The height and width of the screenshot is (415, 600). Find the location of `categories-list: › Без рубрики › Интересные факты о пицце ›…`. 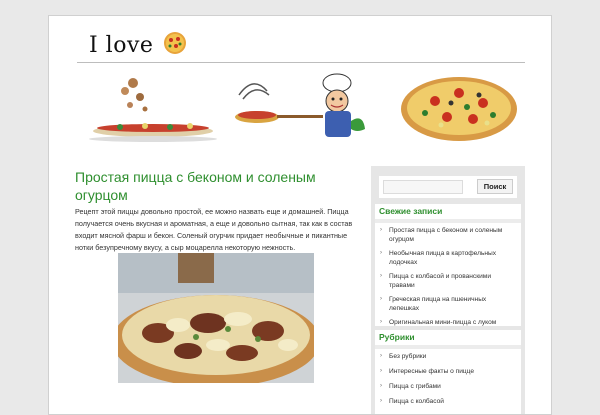

categories-list: › Без рубрики › Интересные факты о пицце ›… is located at coordinates (447, 382).